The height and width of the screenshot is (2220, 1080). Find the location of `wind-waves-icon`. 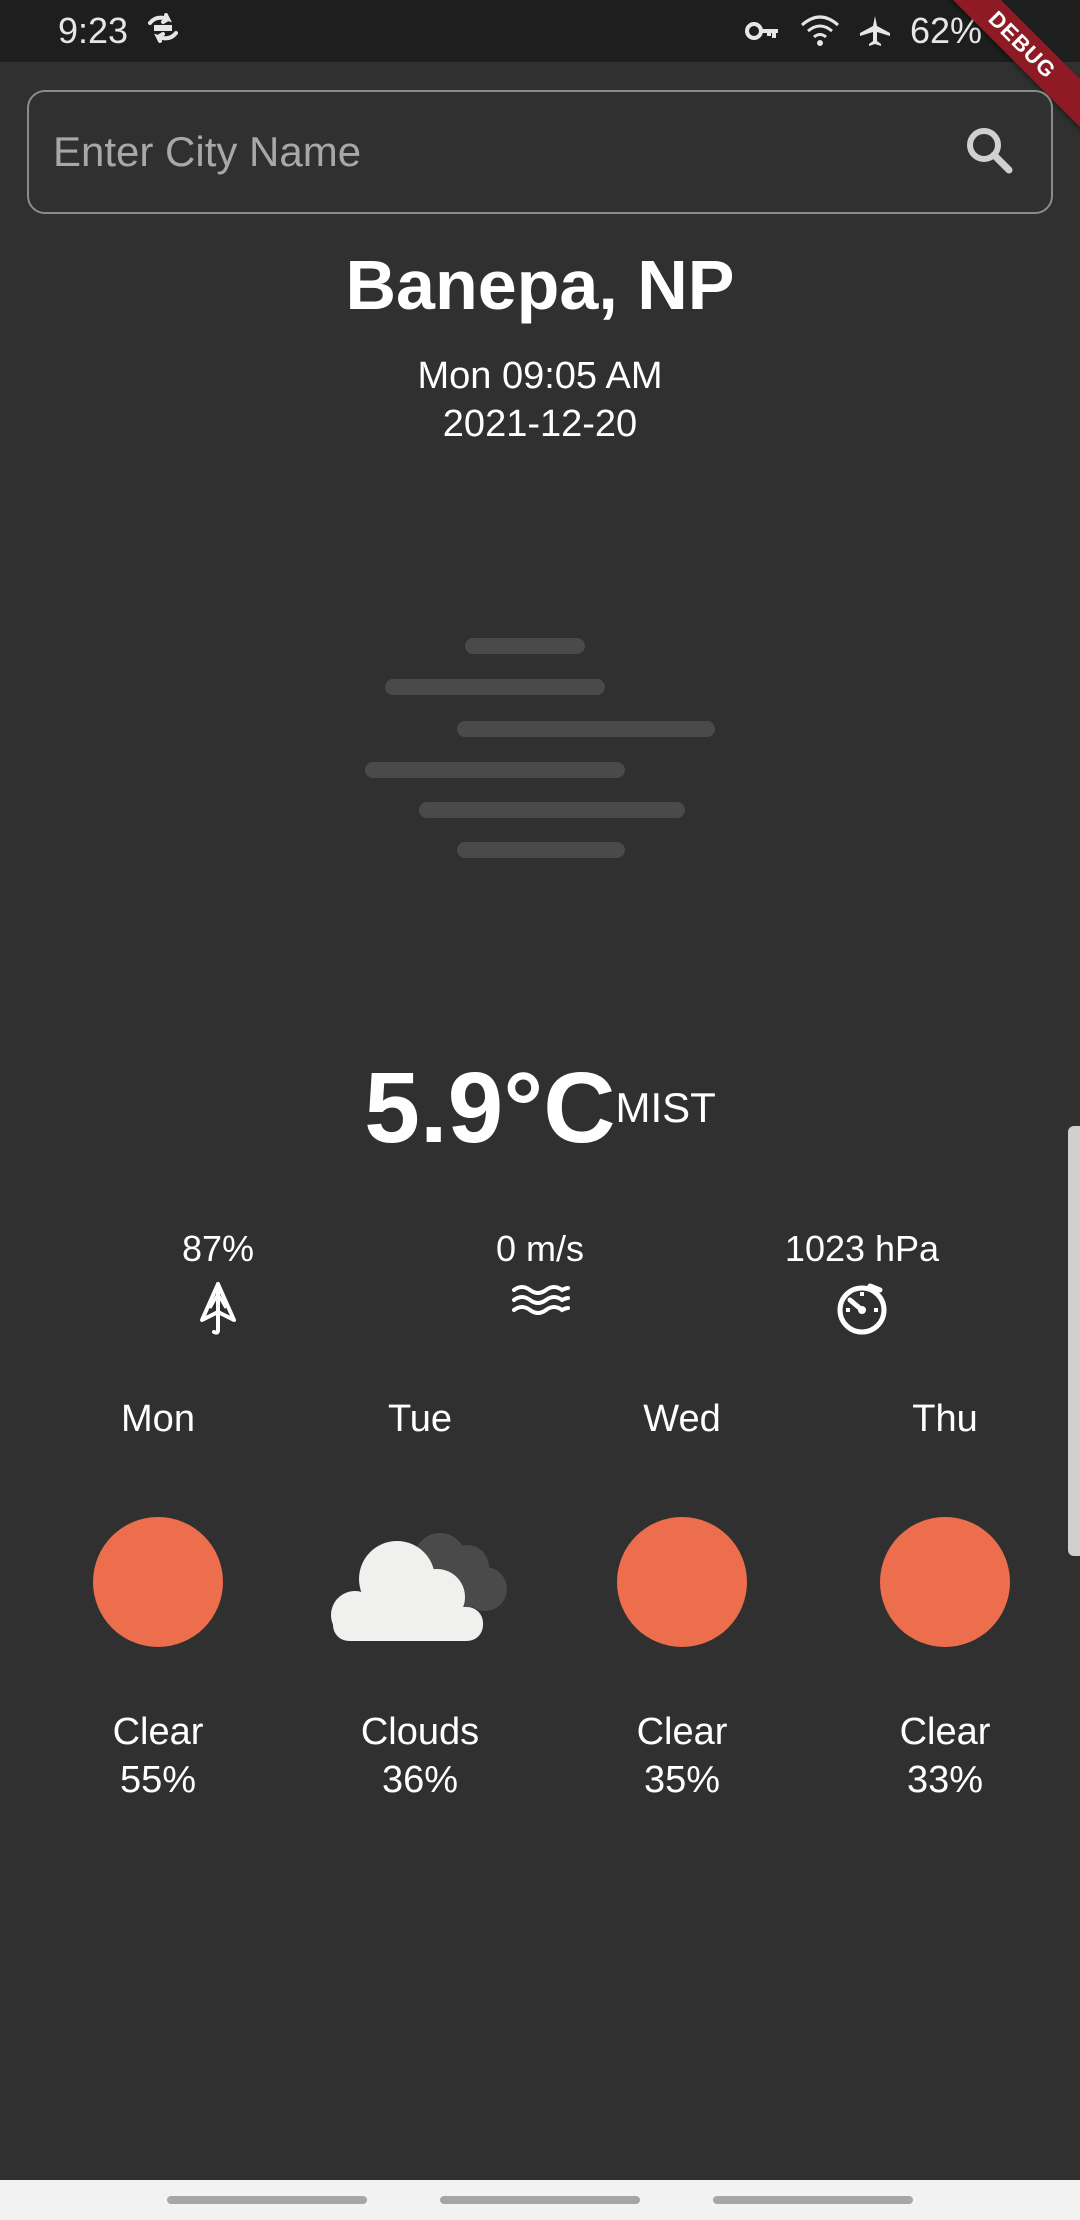

wind-waves-icon is located at coordinates (540, 1300).